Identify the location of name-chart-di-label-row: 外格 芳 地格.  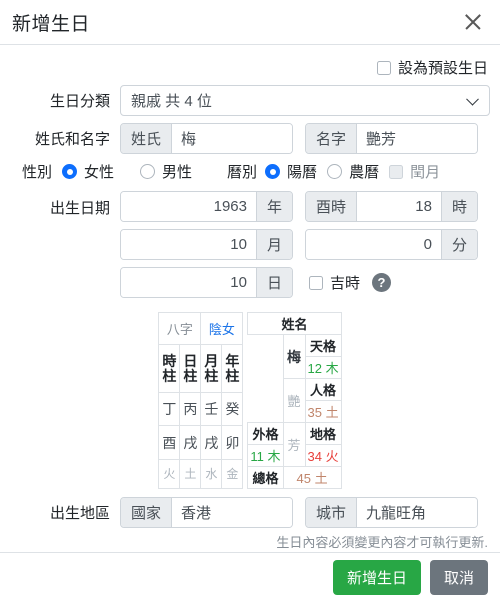
(294, 444).